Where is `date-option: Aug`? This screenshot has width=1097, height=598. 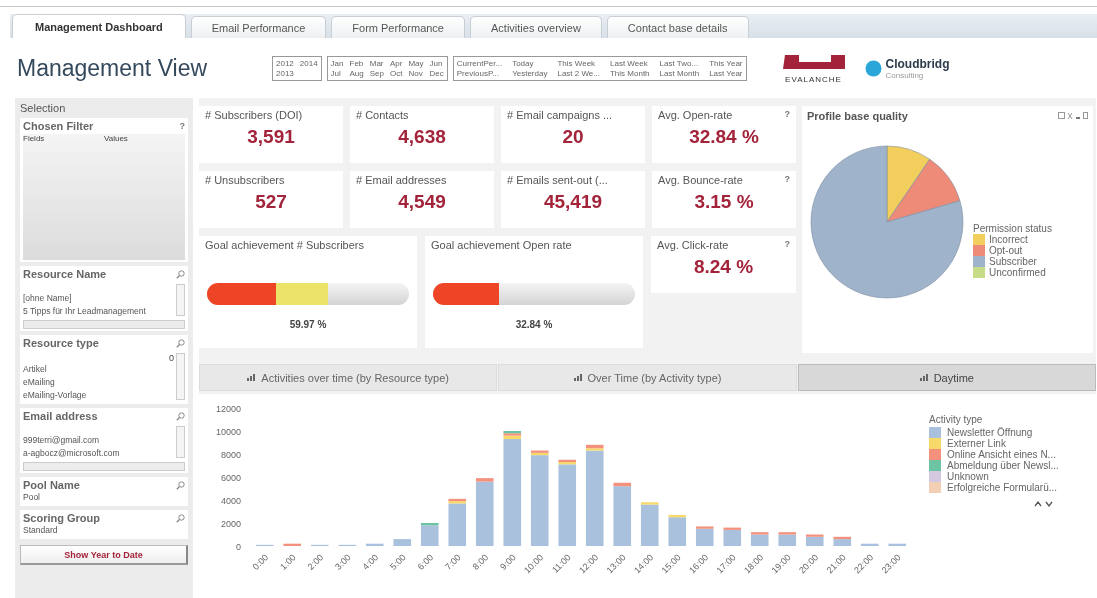 date-option: Aug is located at coordinates (356, 73).